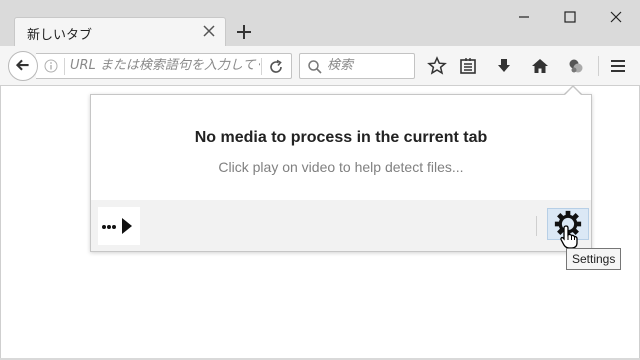 This screenshot has height=360, width=640. I want to click on popup-footer, so click(341, 225).